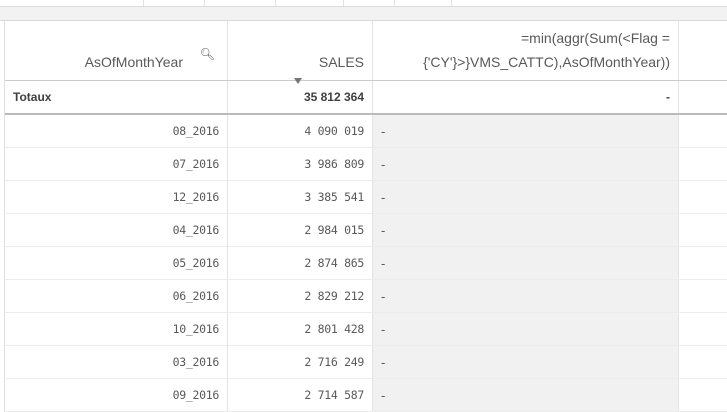 This screenshot has width=727, height=412. Describe the element at coordinates (363, 3) in the screenshot. I see `top-toolbar-strip` at that location.